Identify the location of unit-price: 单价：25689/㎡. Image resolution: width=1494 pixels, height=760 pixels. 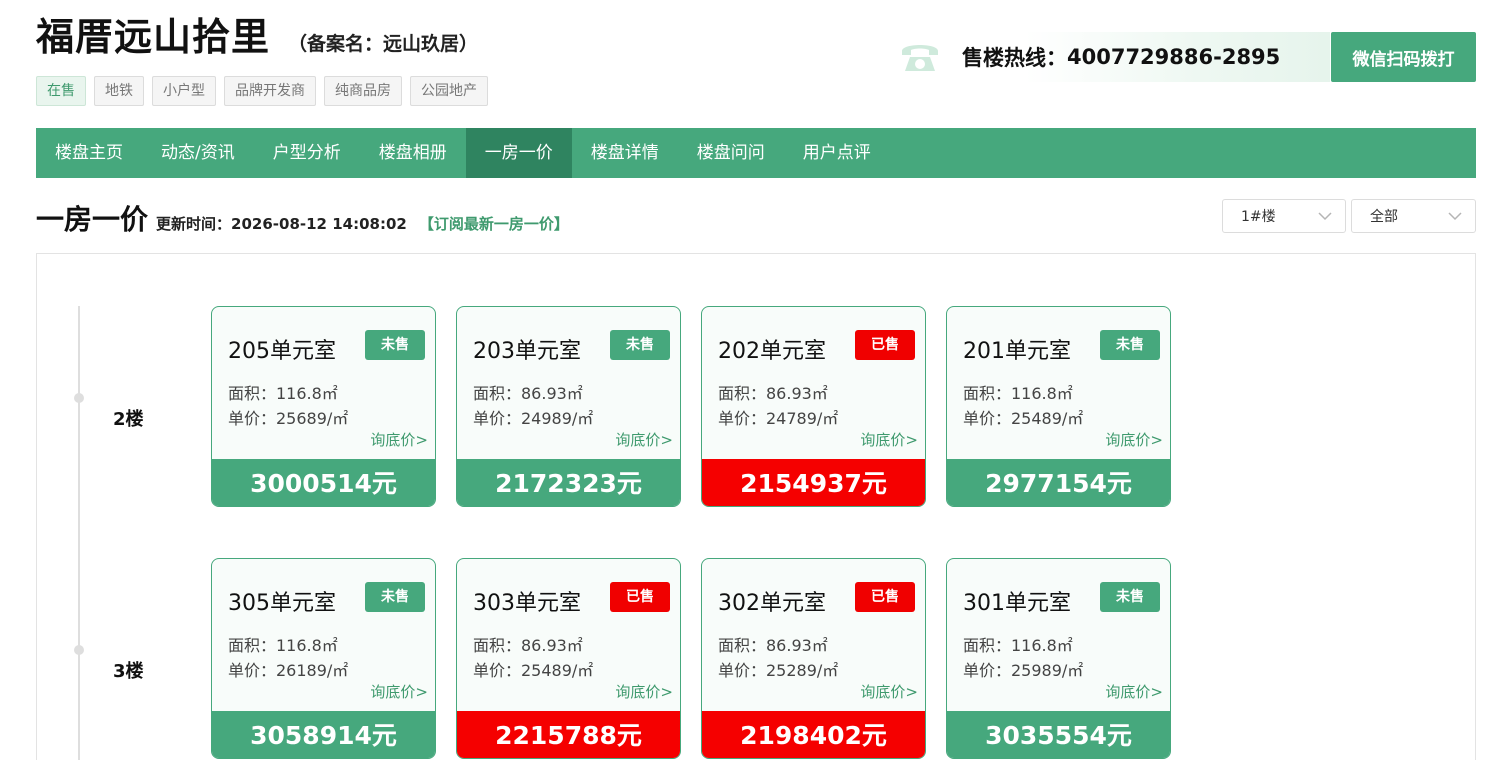
(288, 418).